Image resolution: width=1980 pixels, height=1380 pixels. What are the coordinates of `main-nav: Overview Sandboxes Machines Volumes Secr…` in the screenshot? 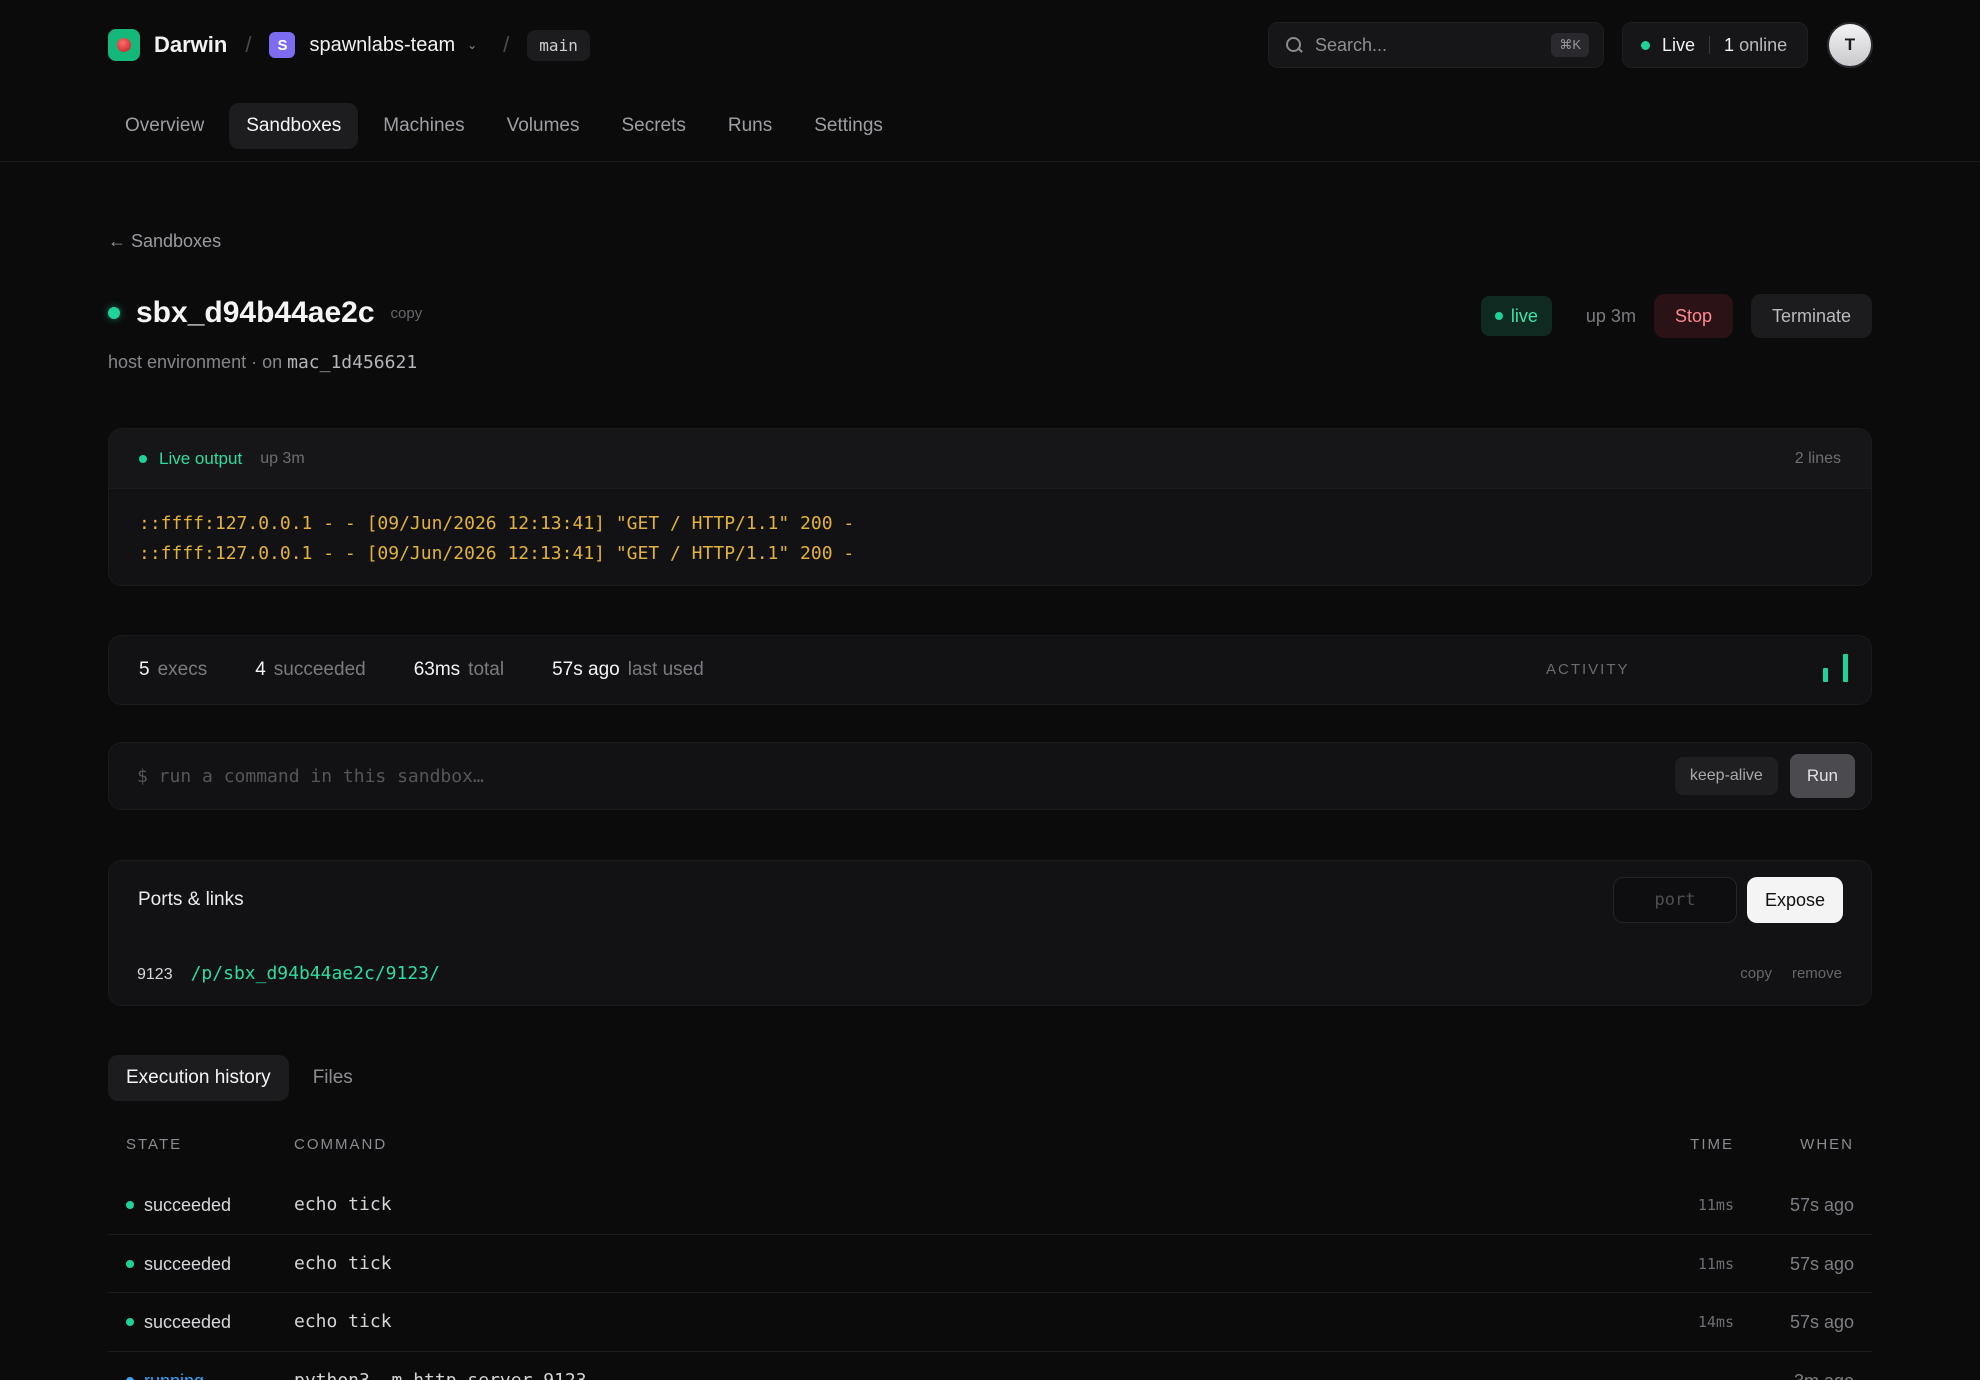 It's located at (508, 126).